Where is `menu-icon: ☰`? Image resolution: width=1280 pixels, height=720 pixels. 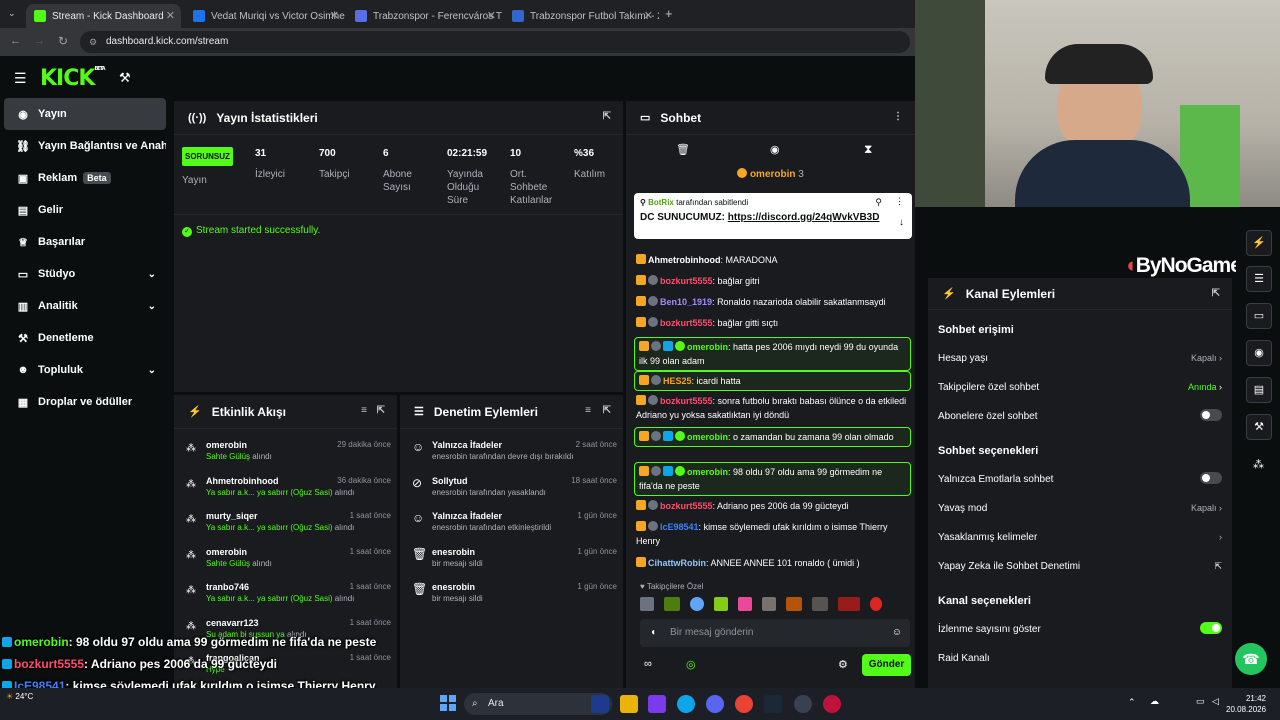
menu-icon: ☰ is located at coordinates (20, 78).